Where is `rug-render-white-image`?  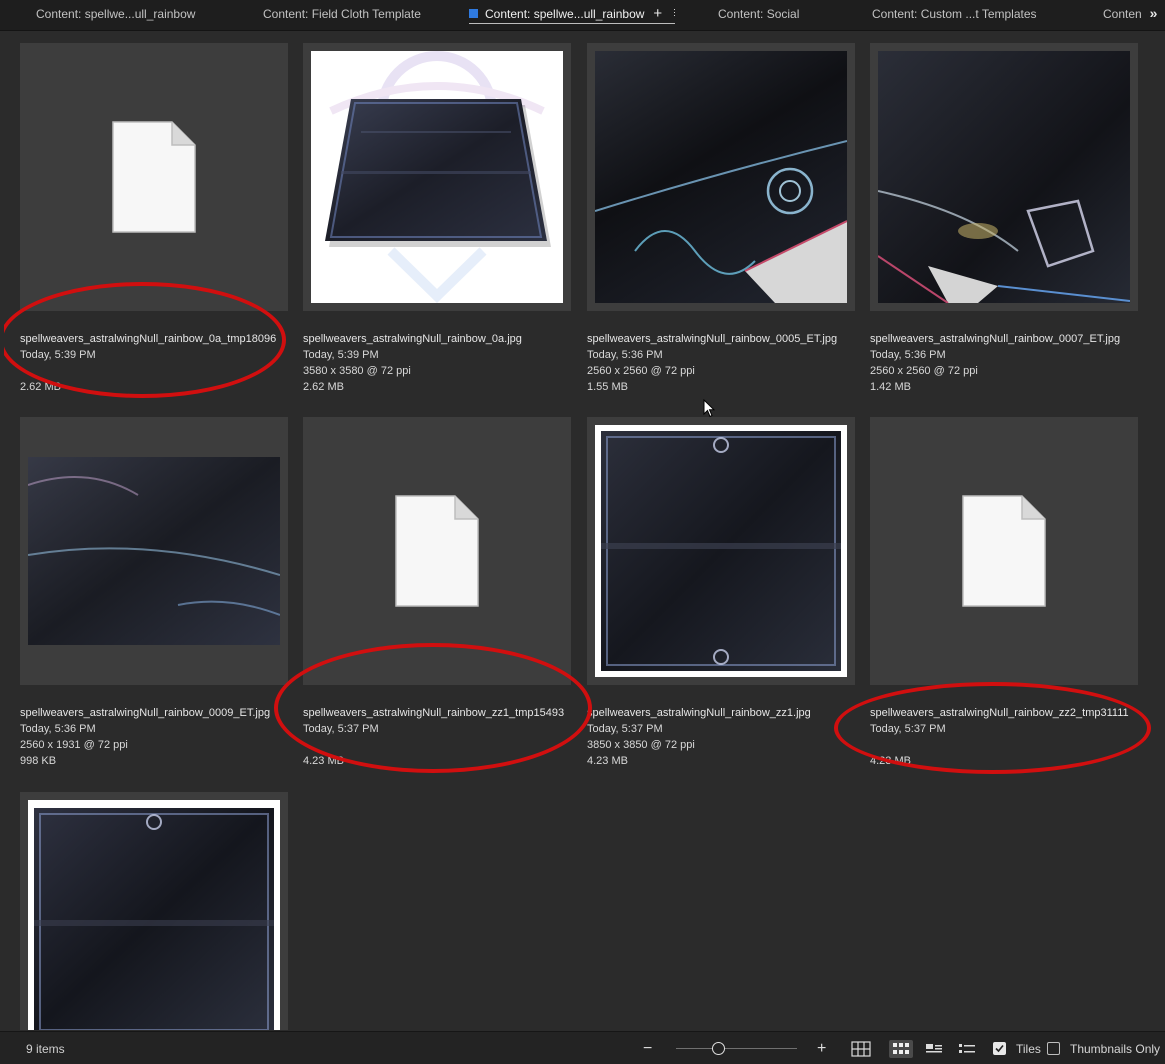 rug-render-white-image is located at coordinates (437, 177).